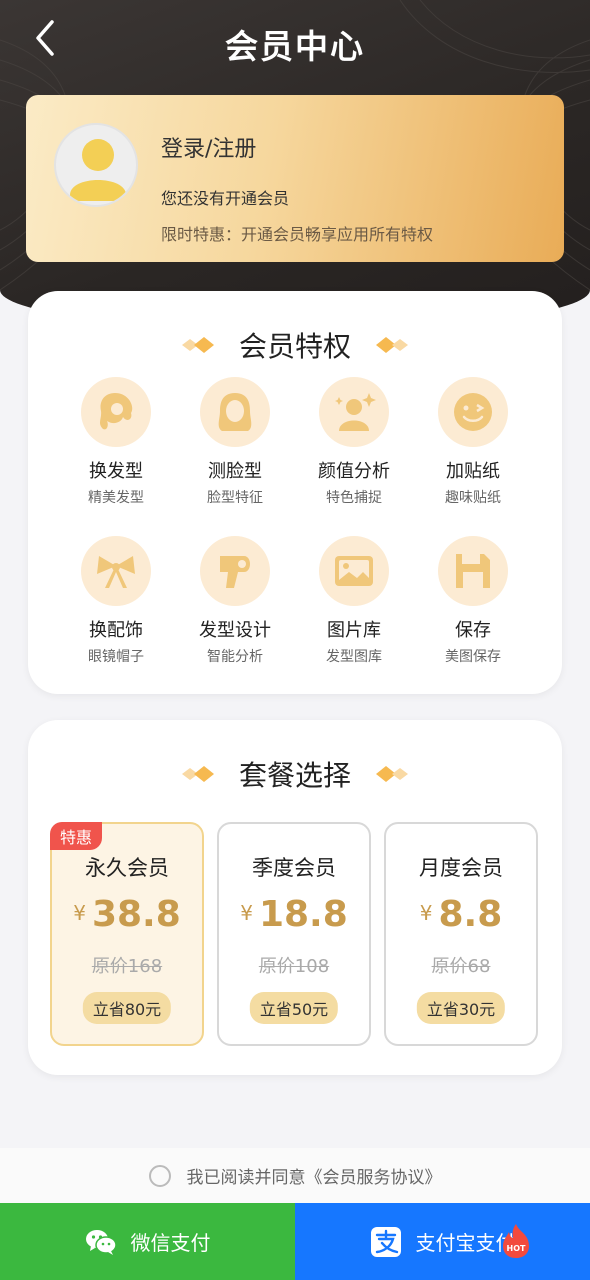  I want to click on package-monthly: 月度会员 ¥8.8 原价68 立省30元, so click(461, 934).